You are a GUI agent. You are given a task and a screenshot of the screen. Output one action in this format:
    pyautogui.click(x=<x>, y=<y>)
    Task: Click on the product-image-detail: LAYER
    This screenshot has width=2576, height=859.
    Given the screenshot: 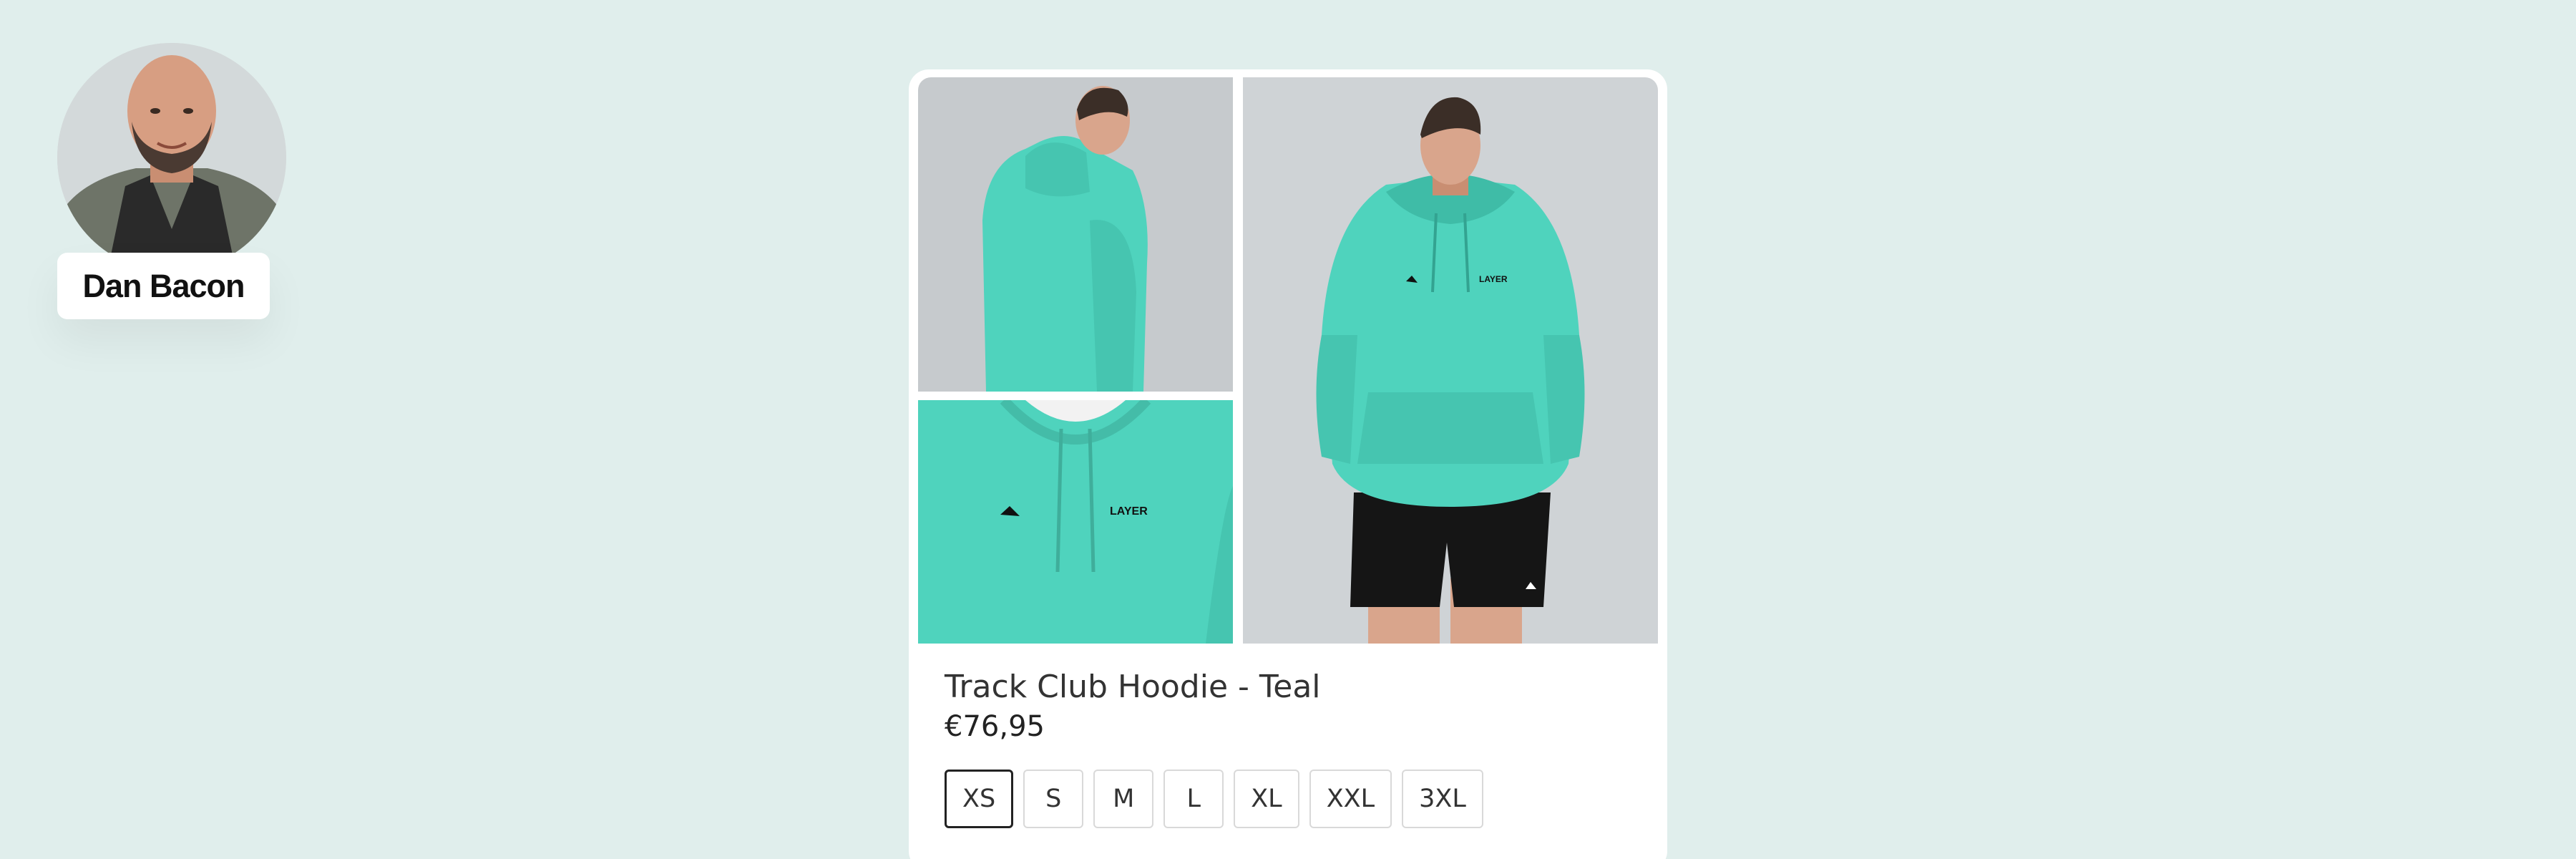 What is the action you would take?
    pyautogui.click(x=1075, y=522)
    